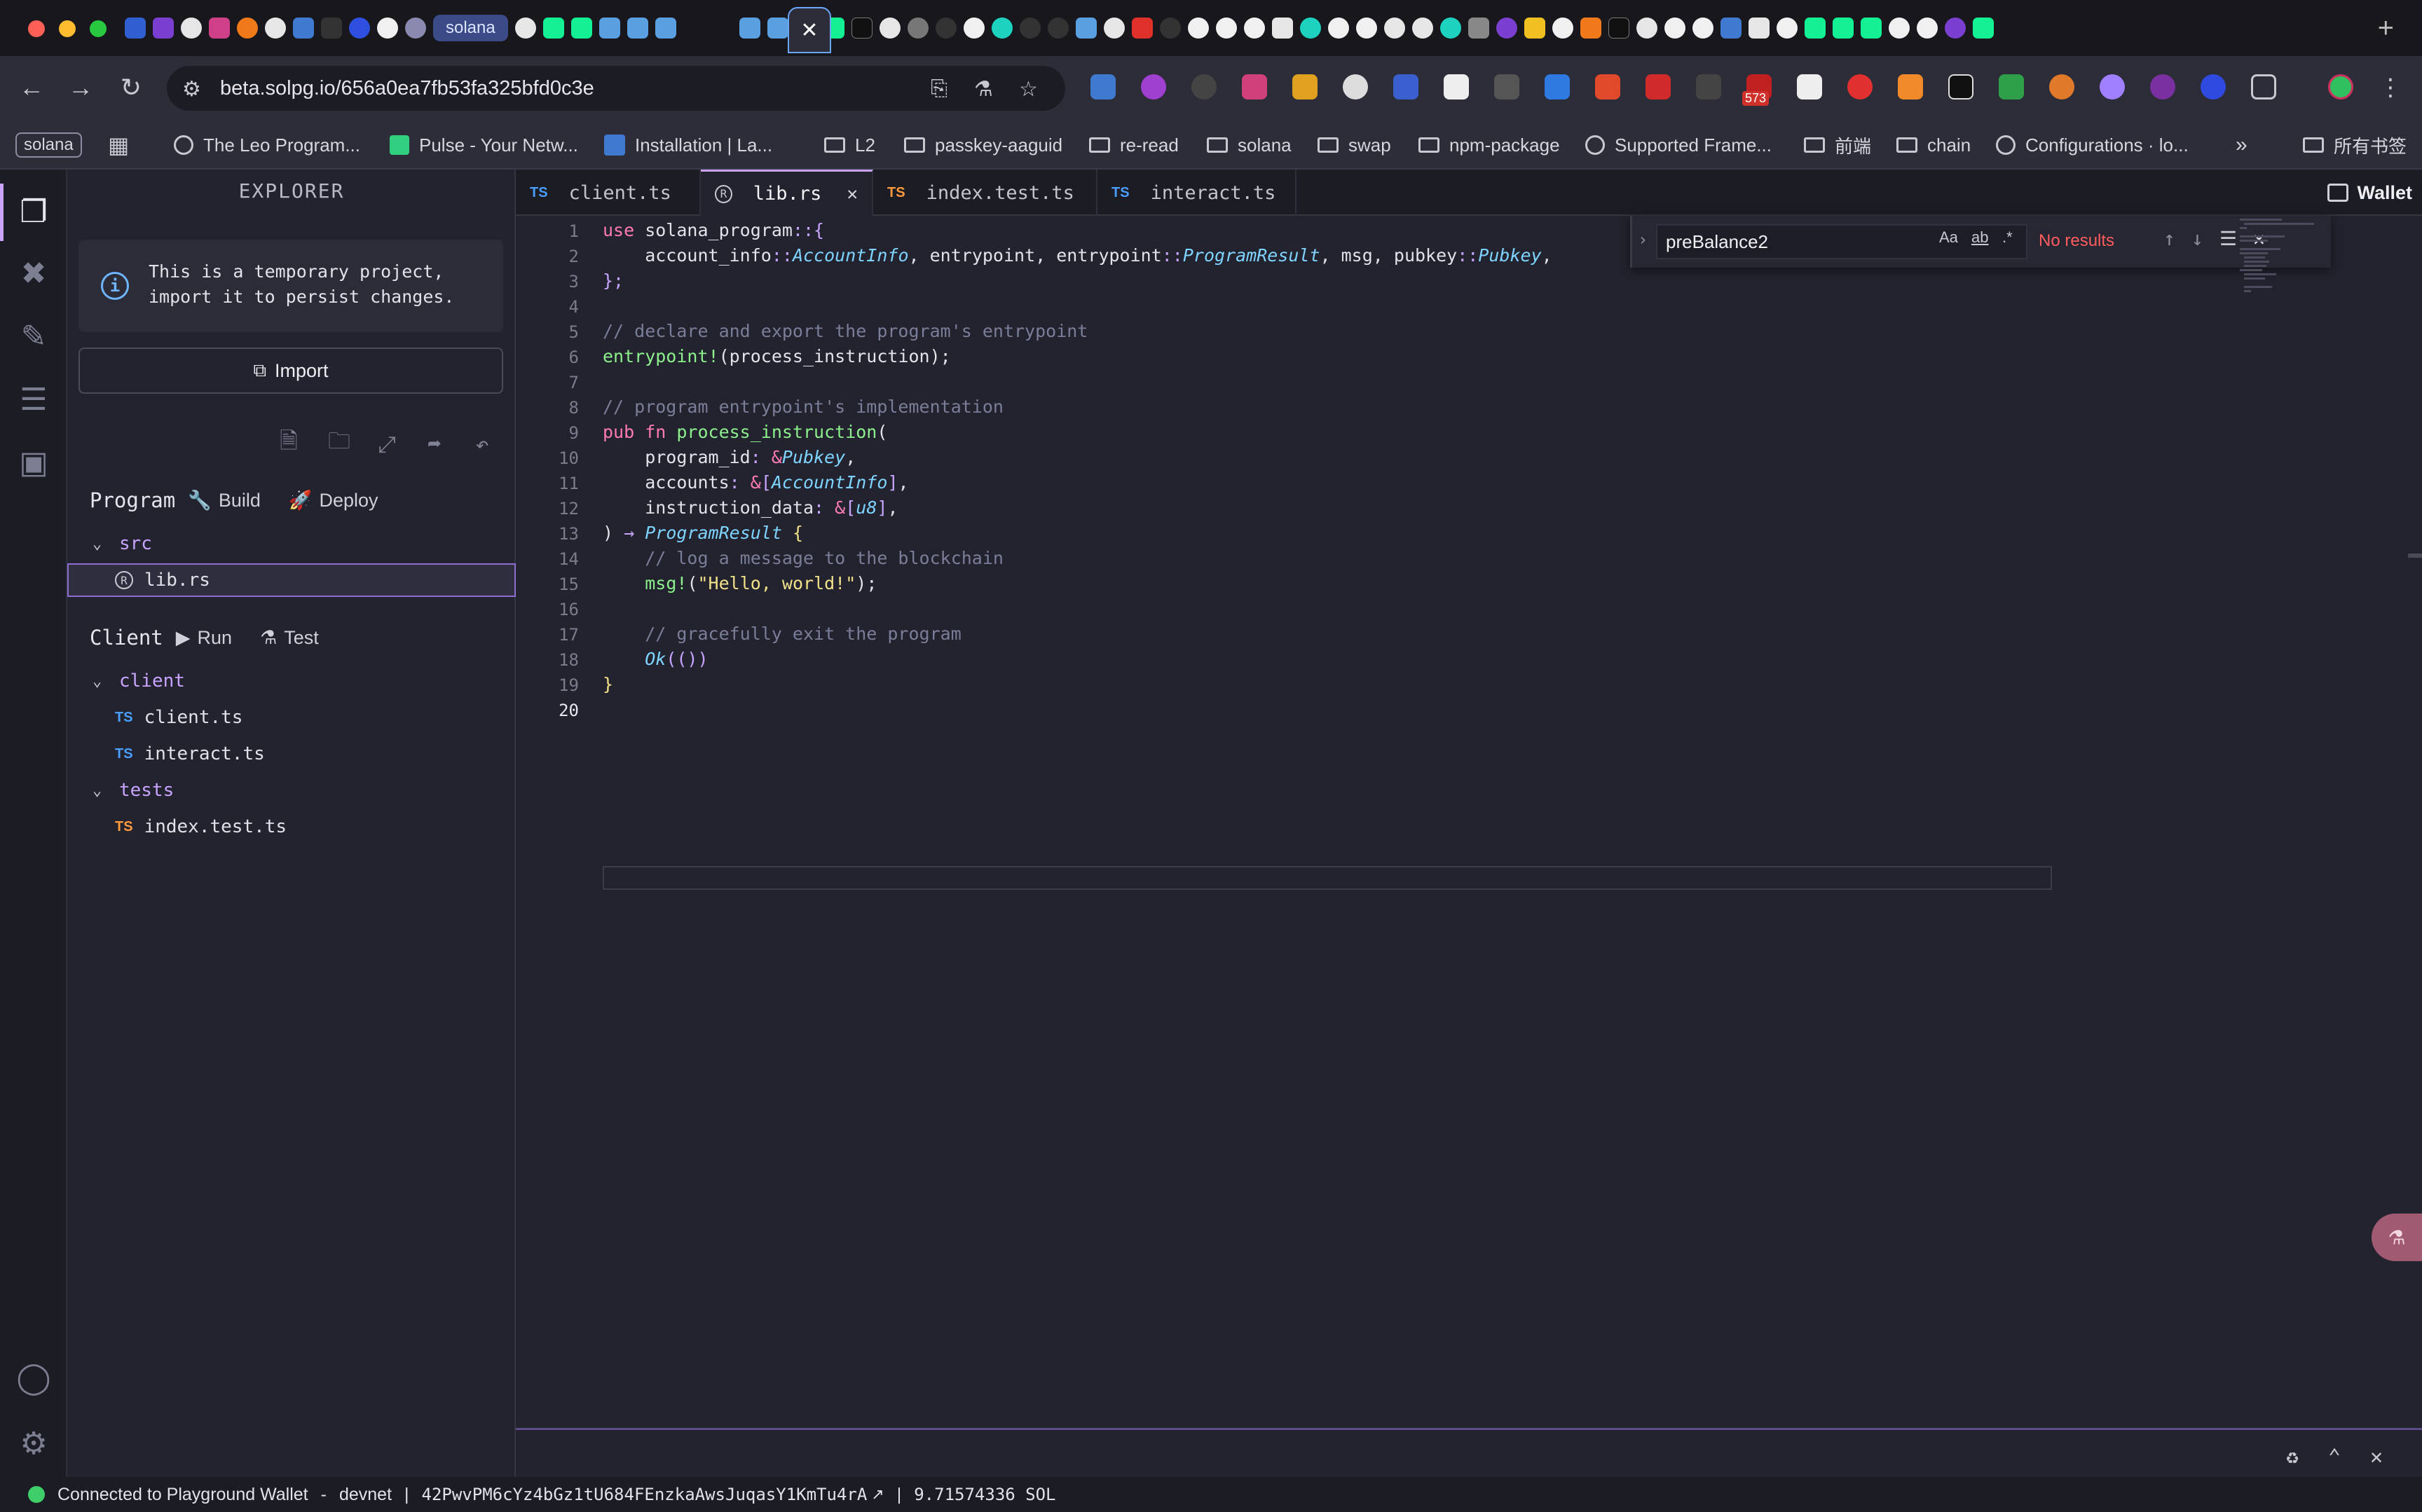 This screenshot has height=1512, width=2422. What do you see at coordinates (80, 87) in the screenshot?
I see `forward-button: →` at bounding box center [80, 87].